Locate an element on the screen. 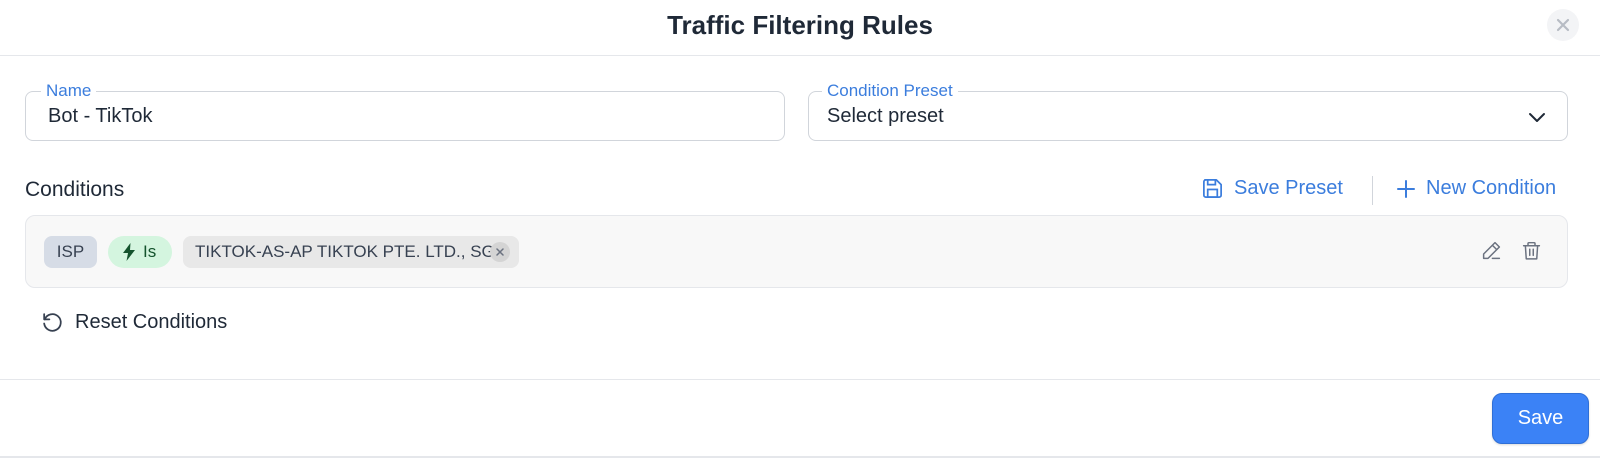 This screenshot has height=458, width=1600. save-button-label: Save is located at coordinates (1540, 418).